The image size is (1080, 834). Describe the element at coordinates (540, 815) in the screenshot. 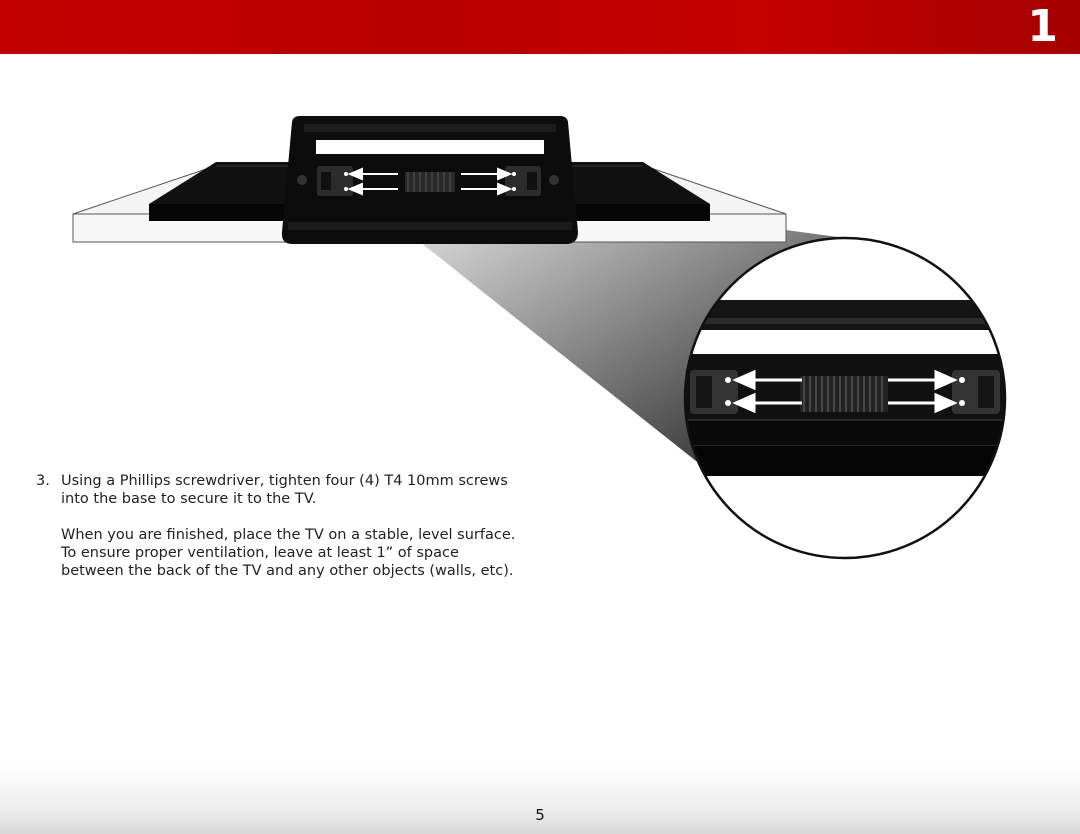

I see `page-number: 5` at that location.